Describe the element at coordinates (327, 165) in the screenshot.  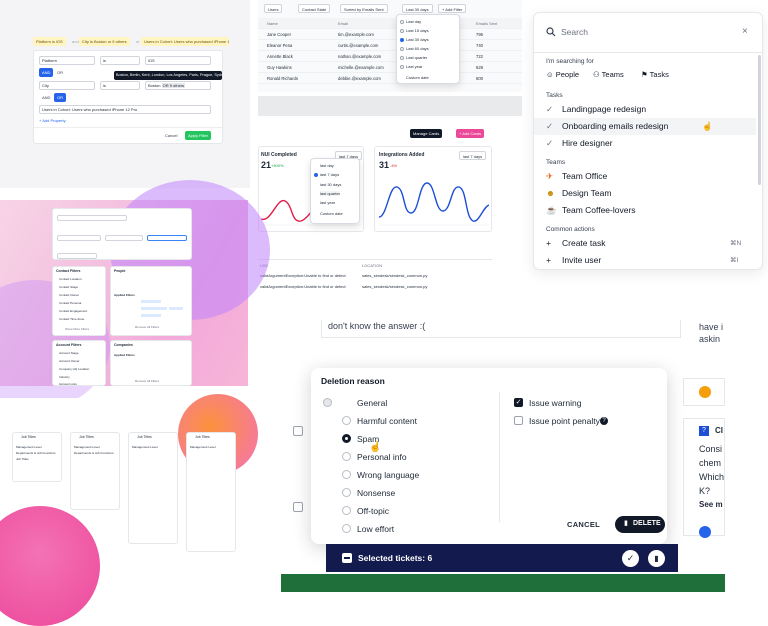
I see `range-option: last day` at that location.